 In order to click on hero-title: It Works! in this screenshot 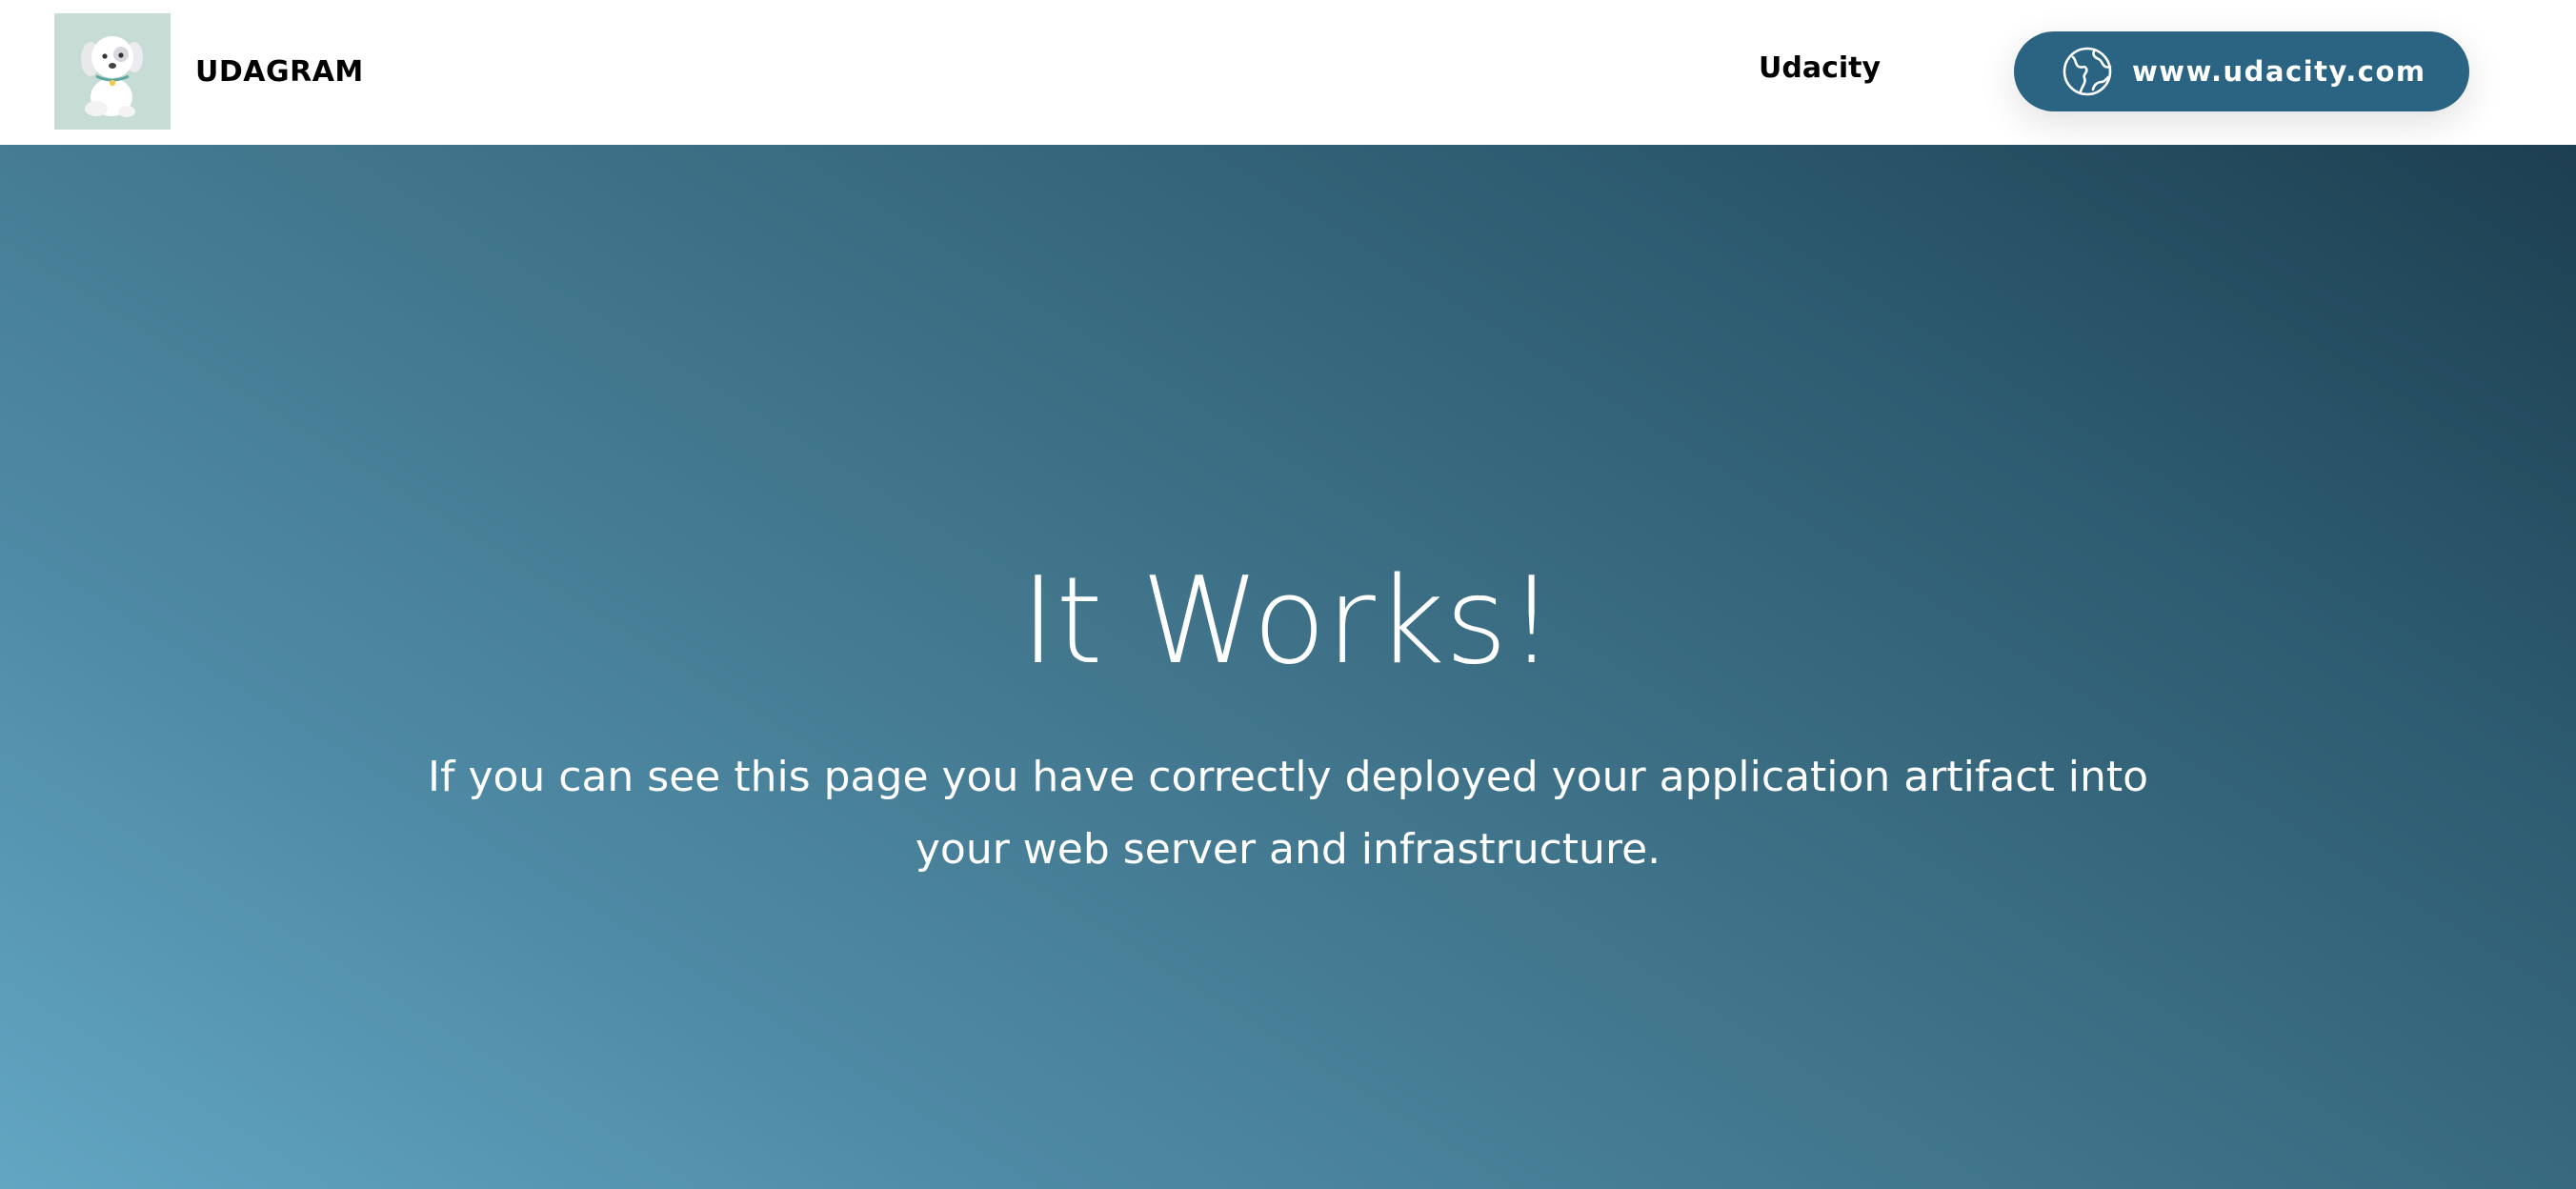, I will do `click(1288, 621)`.